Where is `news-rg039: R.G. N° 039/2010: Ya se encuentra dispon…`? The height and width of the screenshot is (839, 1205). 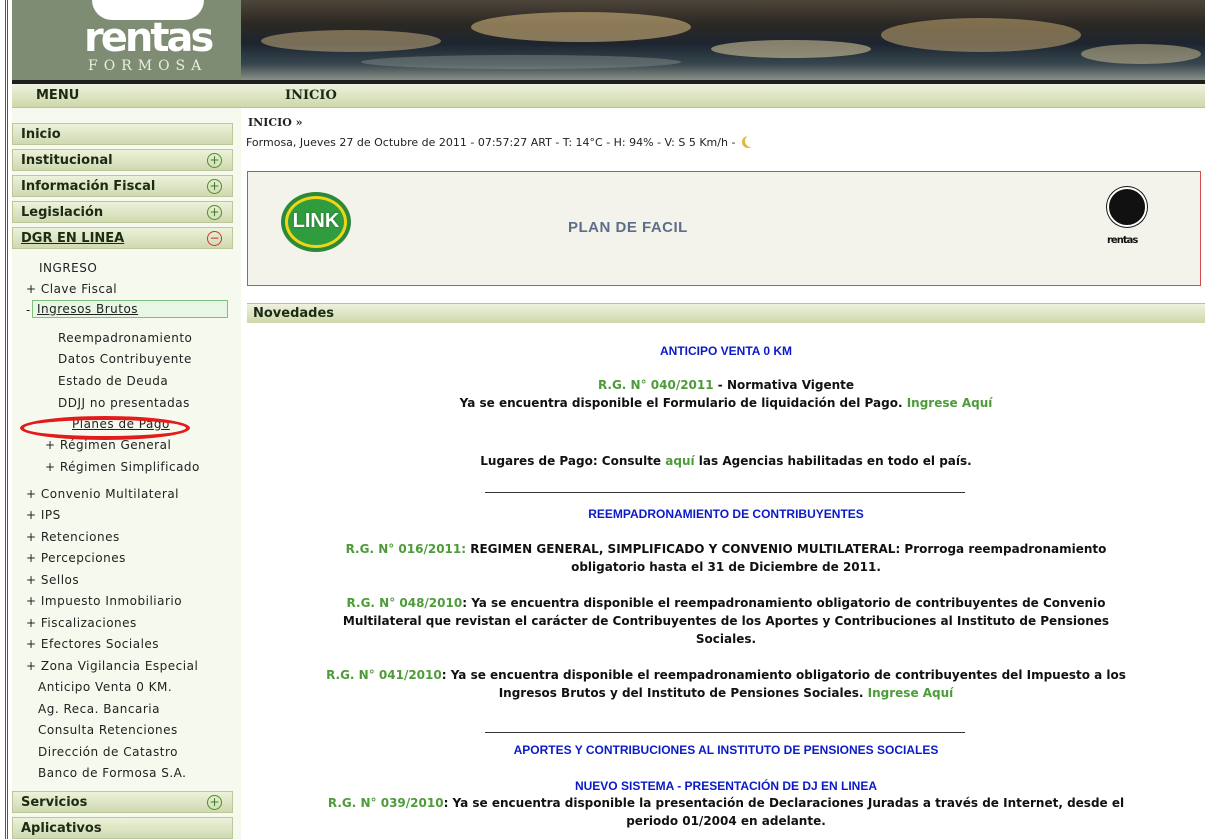
news-rg039: R.G. N° 039/2010: Ya se encuentra dispon… is located at coordinates (726, 803).